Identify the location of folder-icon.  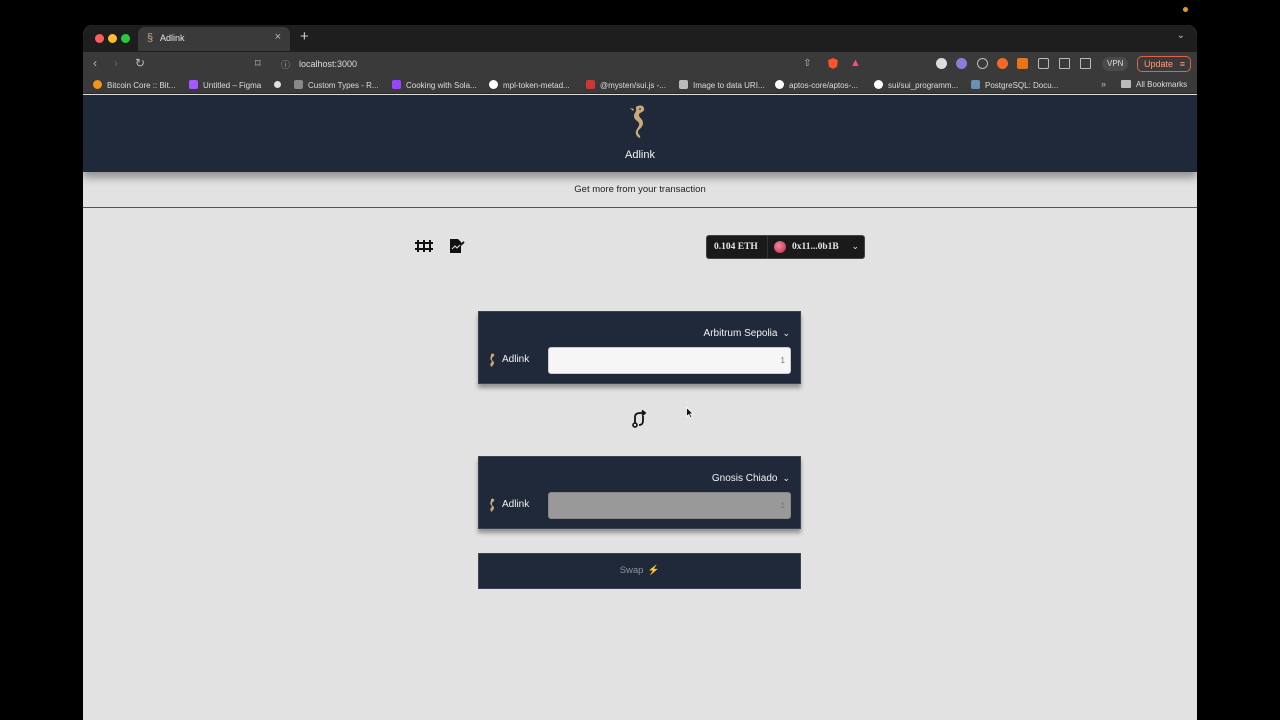
(1126, 84).